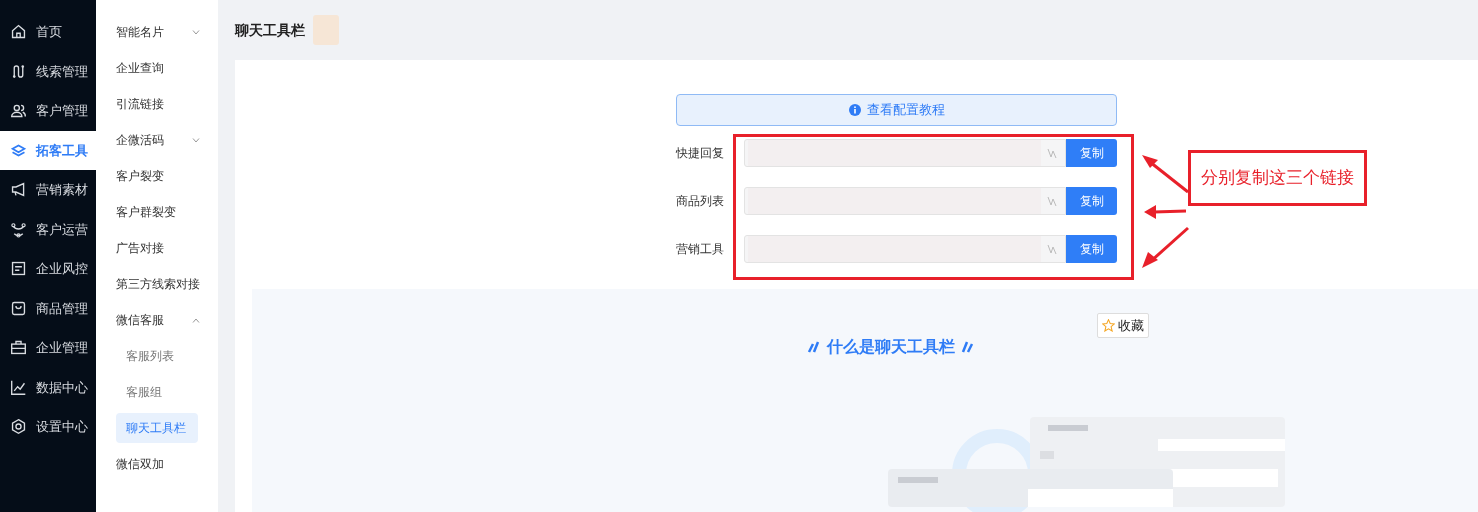 This screenshot has height=512, width=1478. Describe the element at coordinates (48, 71) in the screenshot. I see `nav-item: 线索管理` at that location.